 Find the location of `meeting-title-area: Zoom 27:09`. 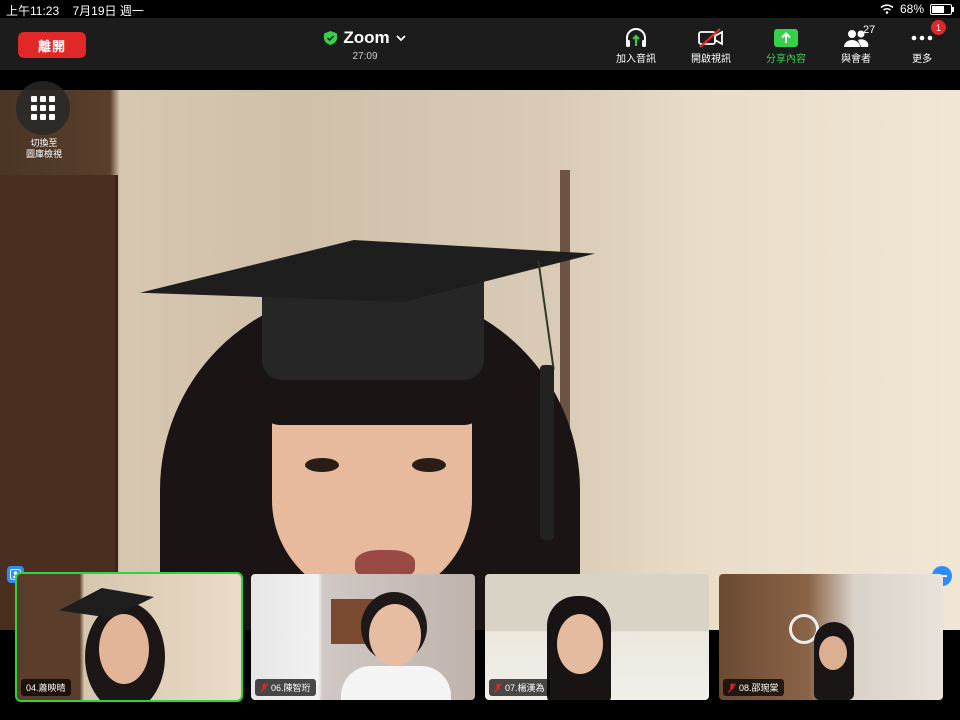

meeting-title-area: Zoom 27:09 is located at coordinates (365, 45).